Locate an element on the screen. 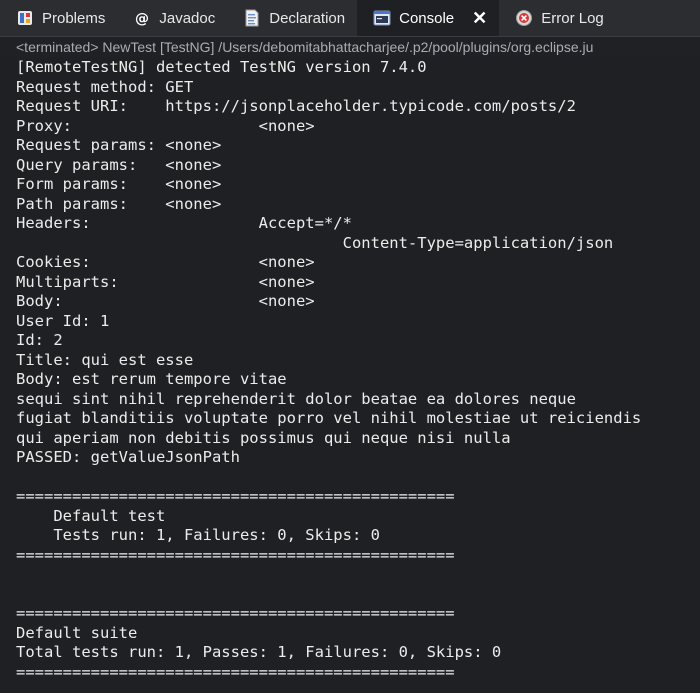 The height and width of the screenshot is (693, 700). console-line: Id: 2 is located at coordinates (39, 340).